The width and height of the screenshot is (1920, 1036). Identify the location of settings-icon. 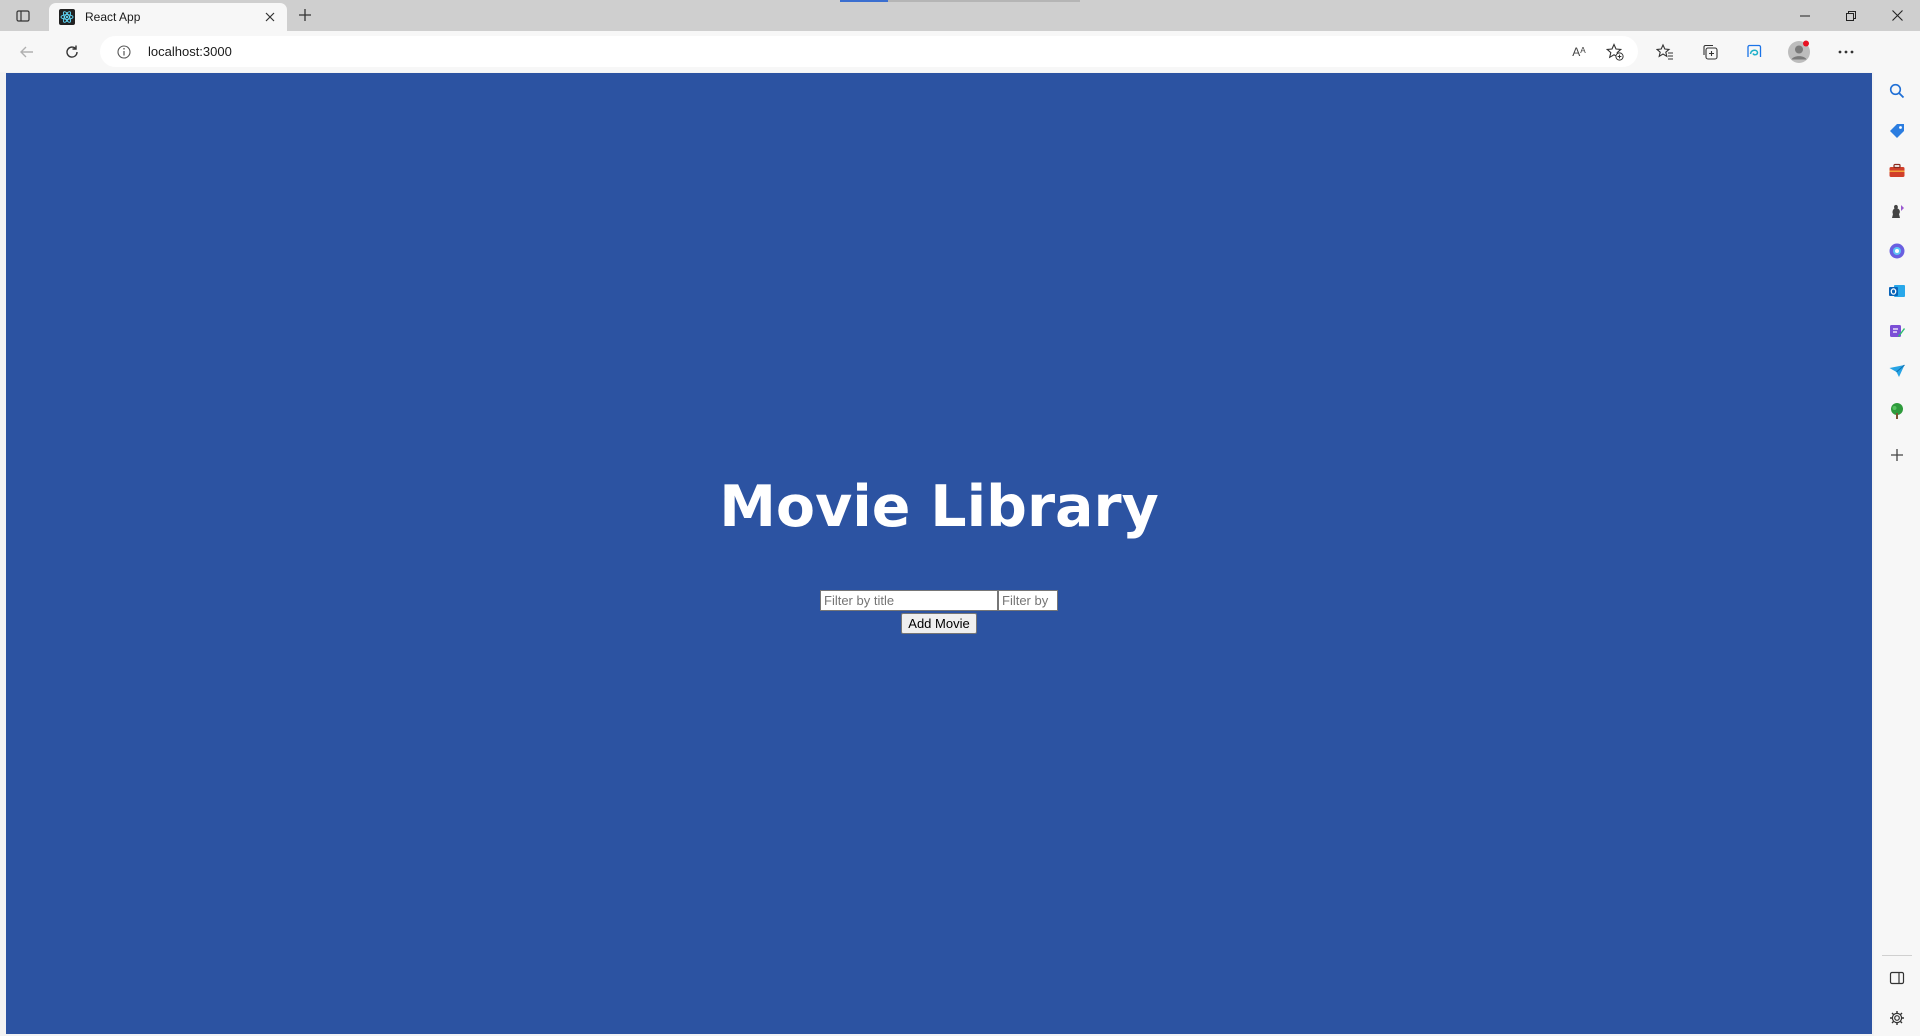
(1897, 1018).